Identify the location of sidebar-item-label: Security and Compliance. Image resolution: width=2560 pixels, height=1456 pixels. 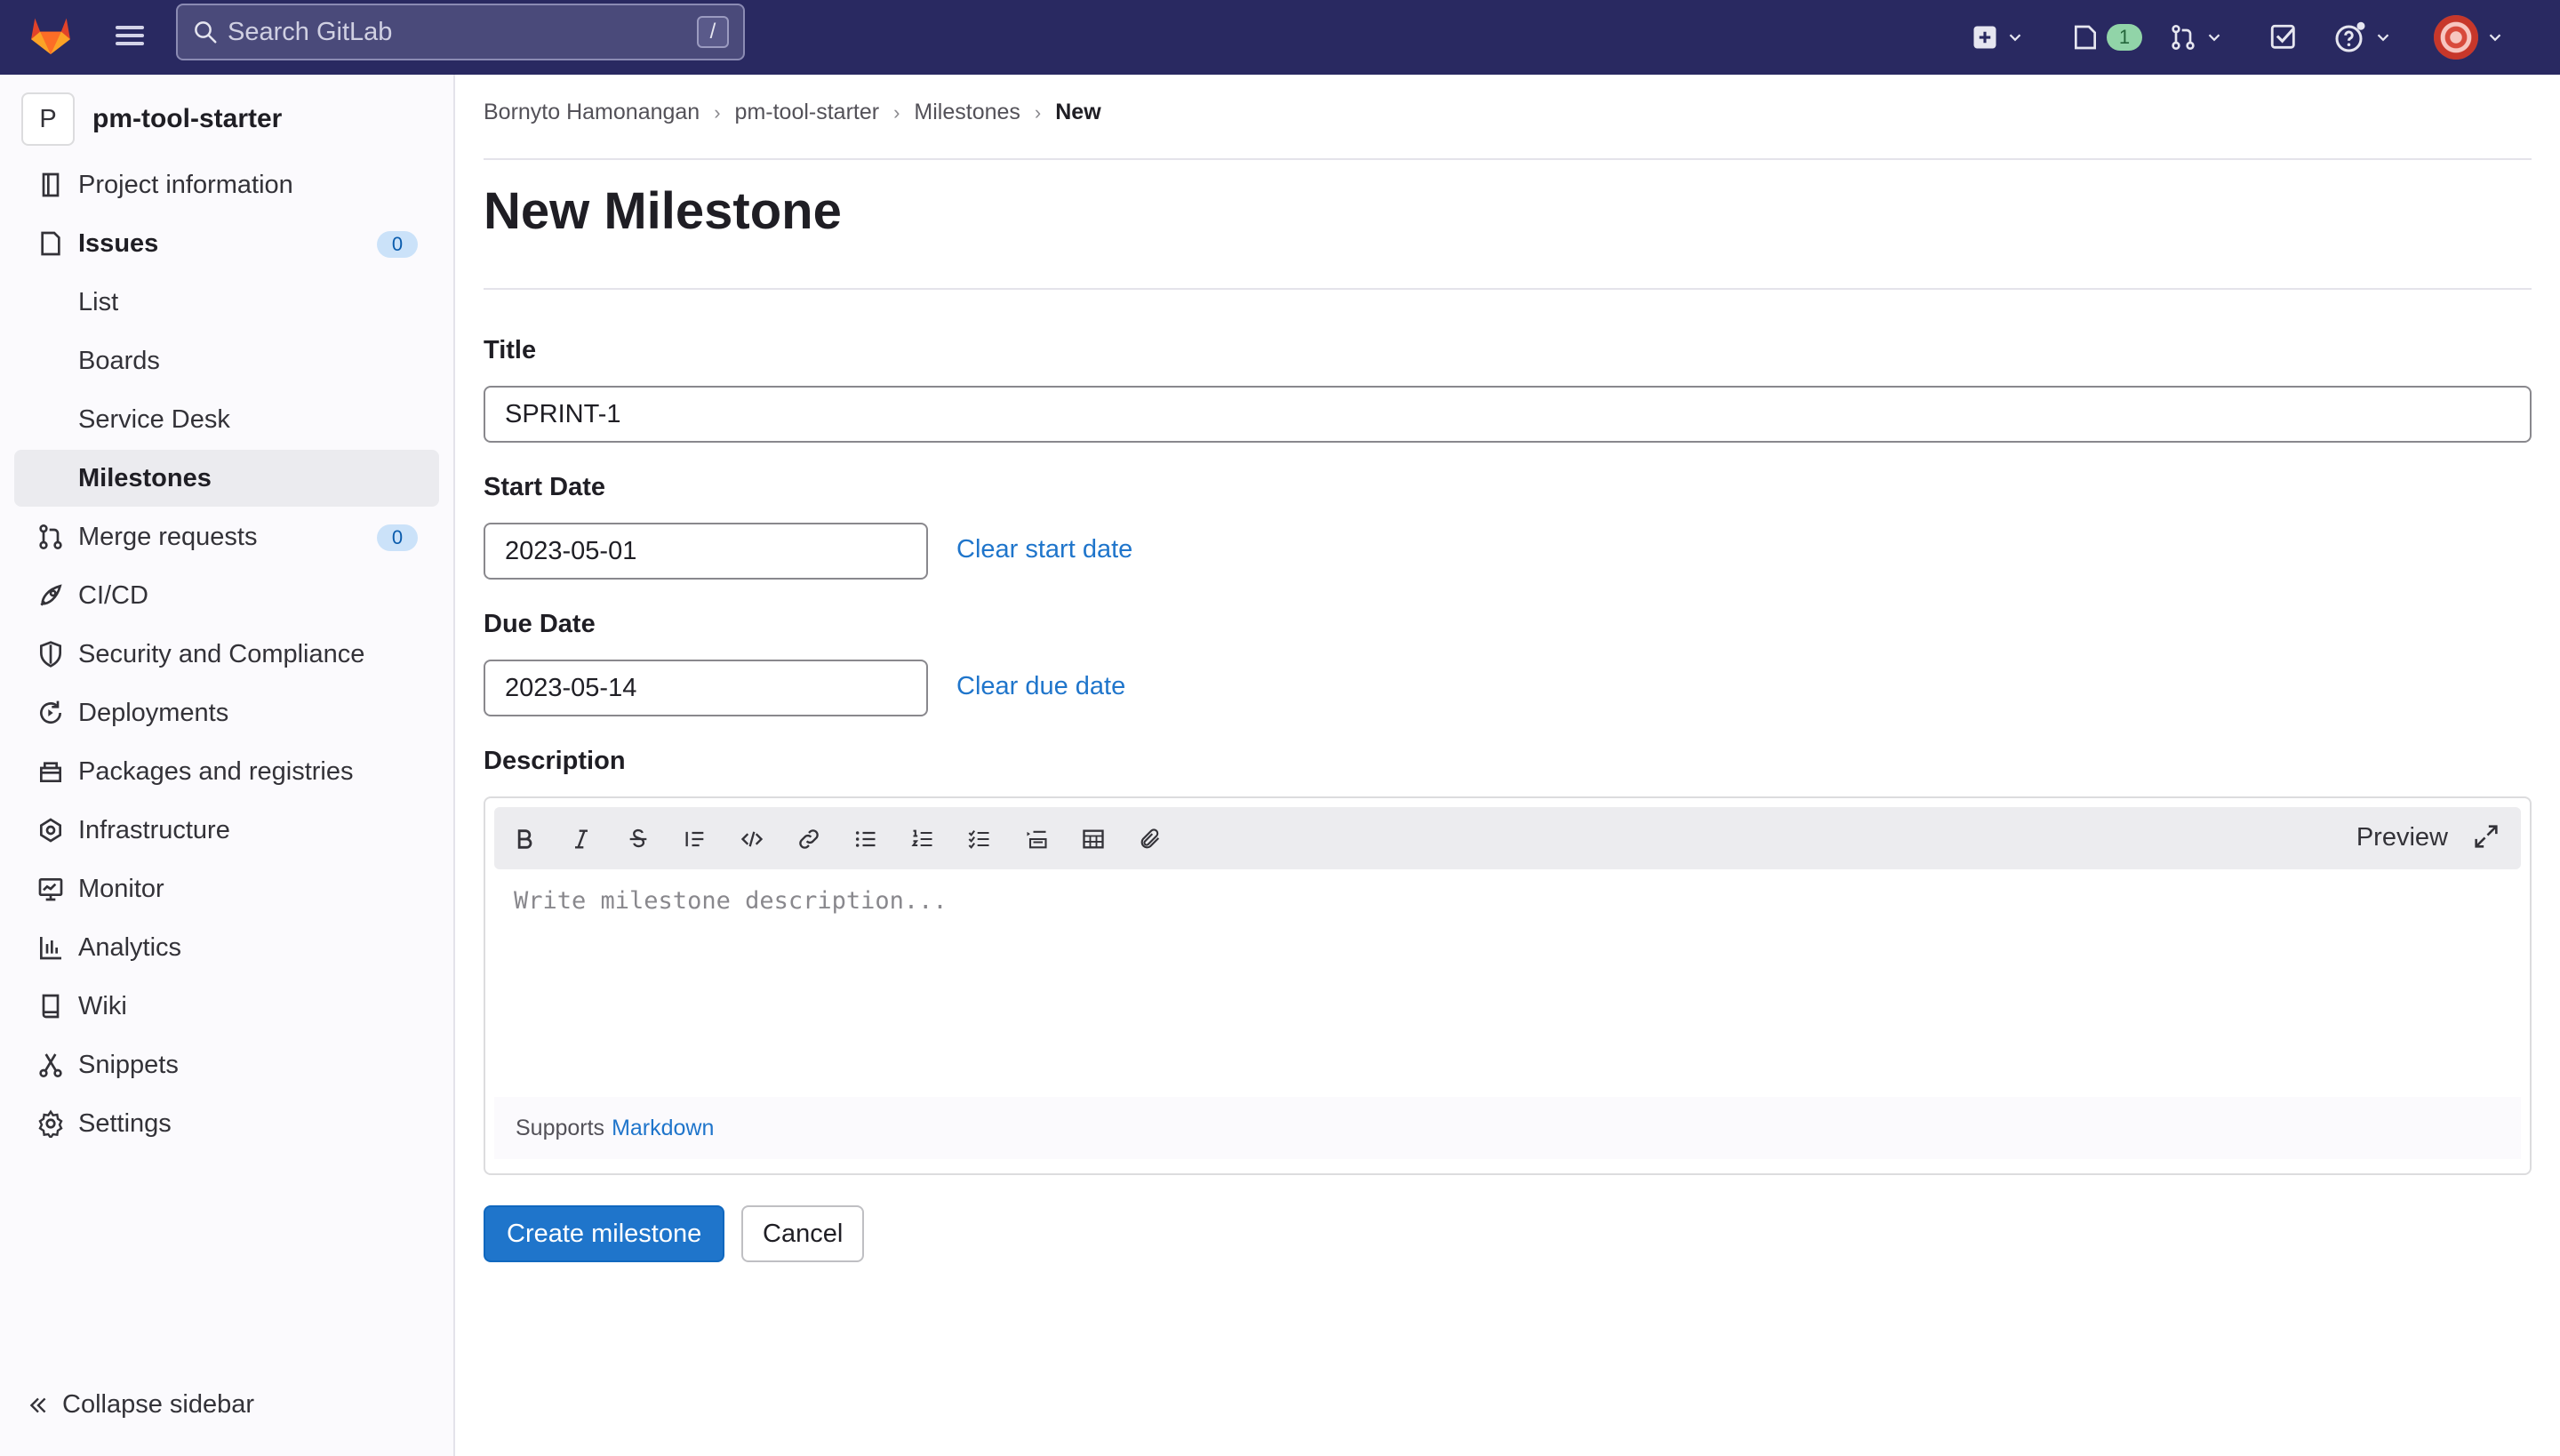
(221, 653).